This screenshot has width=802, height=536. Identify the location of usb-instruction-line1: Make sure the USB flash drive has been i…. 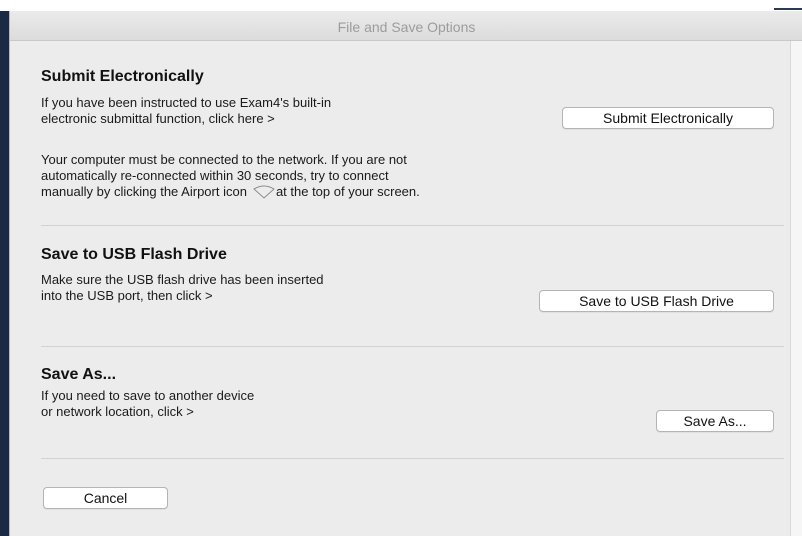
(182, 279).